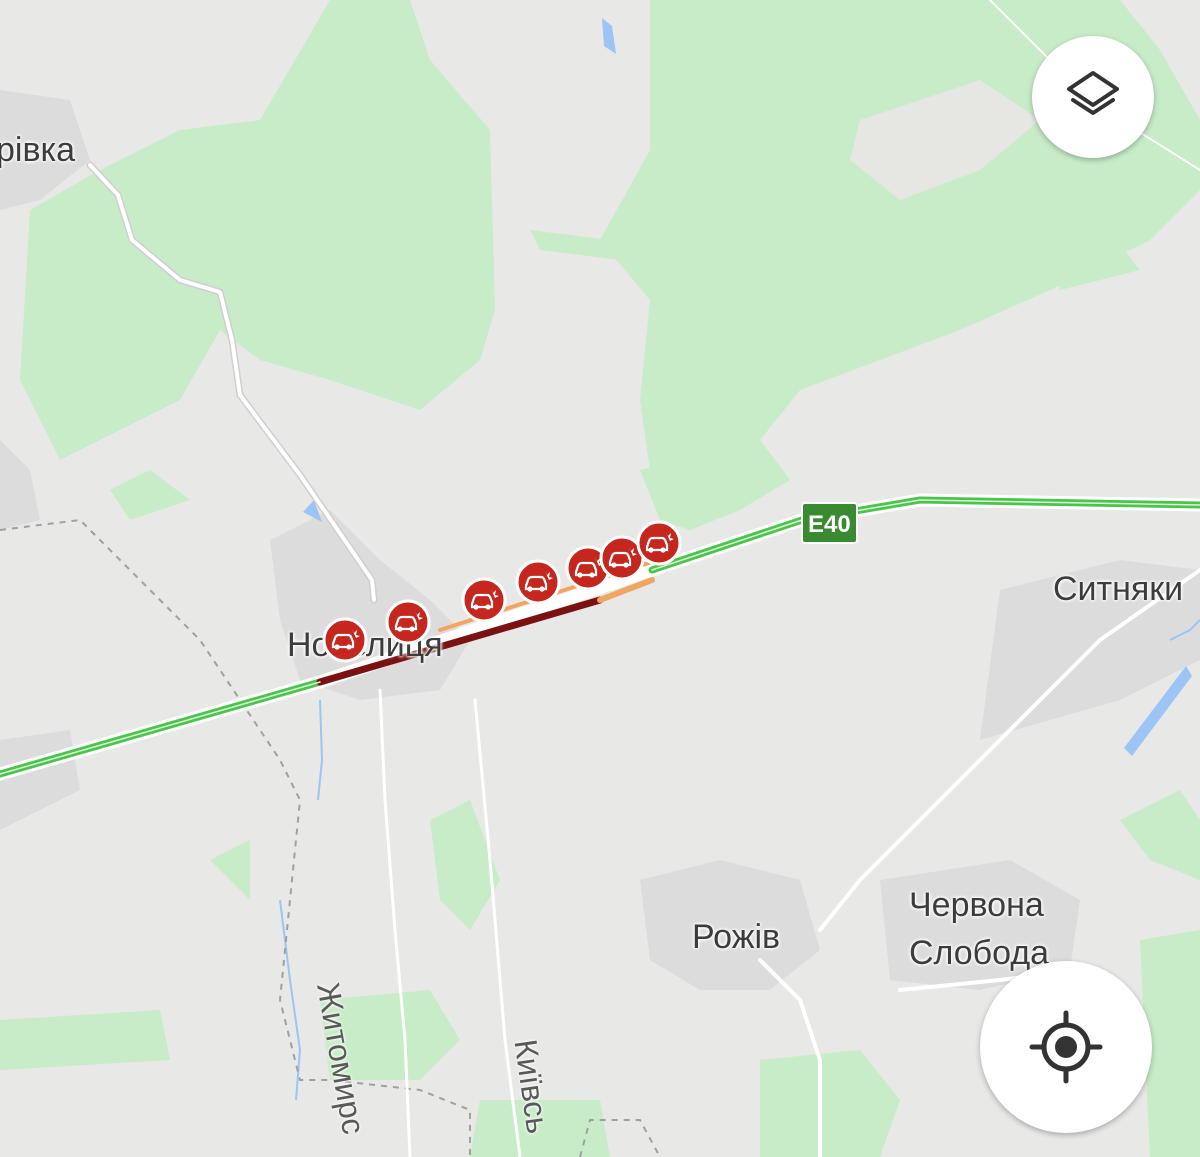 The height and width of the screenshot is (1157, 1200). I want to click on place-label-chervona-sloboda-line1: Червона, so click(976, 905).